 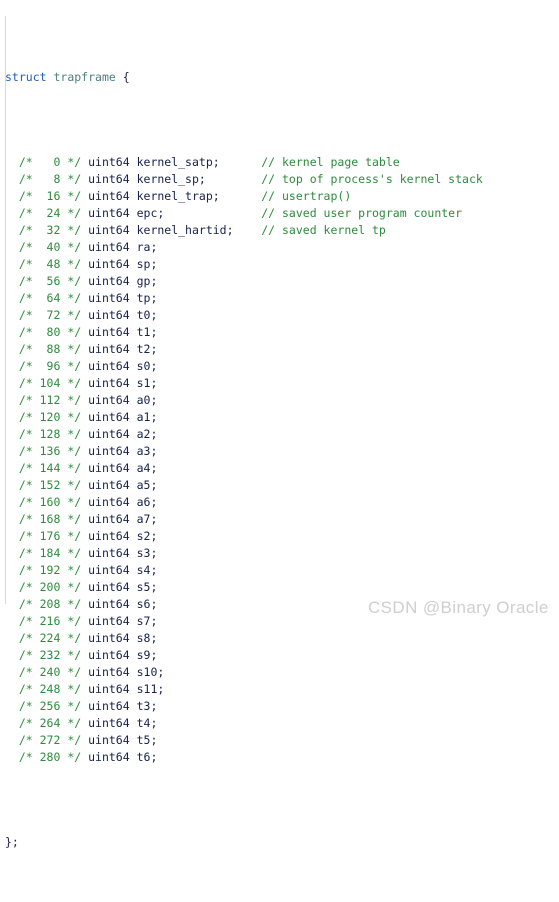 What do you see at coordinates (178, 196) in the screenshot?
I see `field-name: kernel_trap;` at bounding box center [178, 196].